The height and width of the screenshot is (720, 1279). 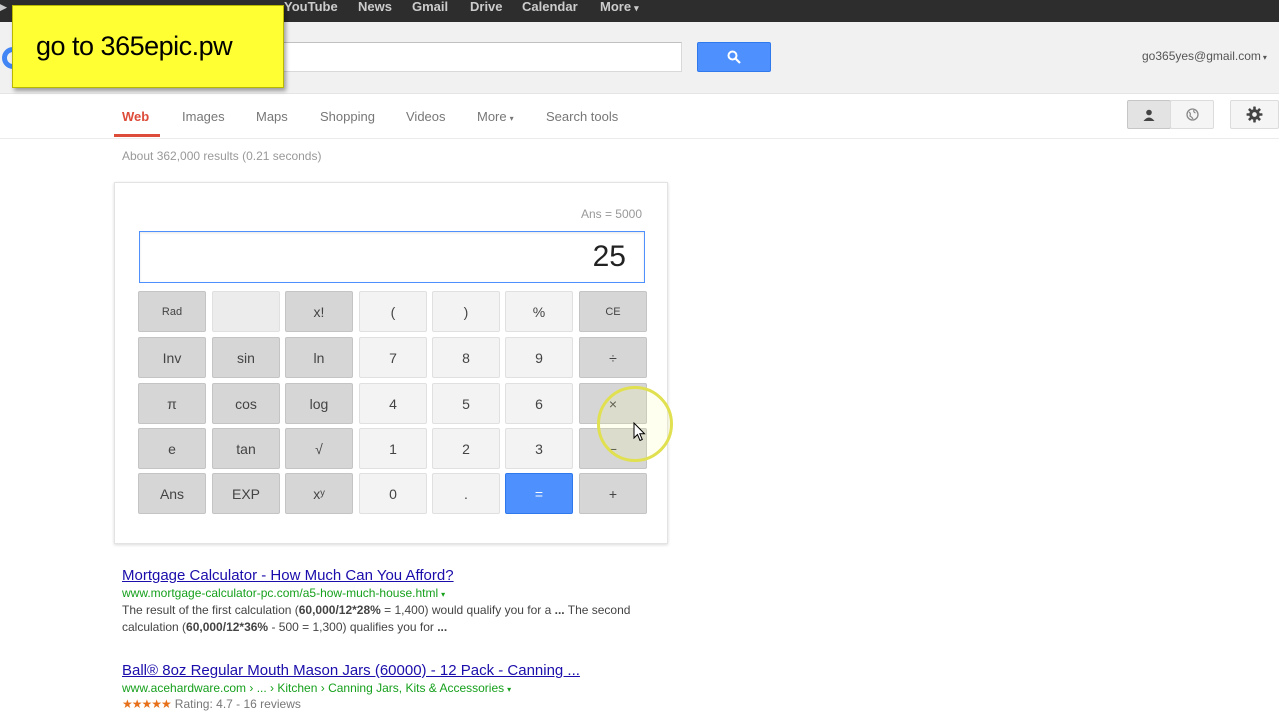 What do you see at coordinates (466, 357) in the screenshot?
I see `key-8: 8` at bounding box center [466, 357].